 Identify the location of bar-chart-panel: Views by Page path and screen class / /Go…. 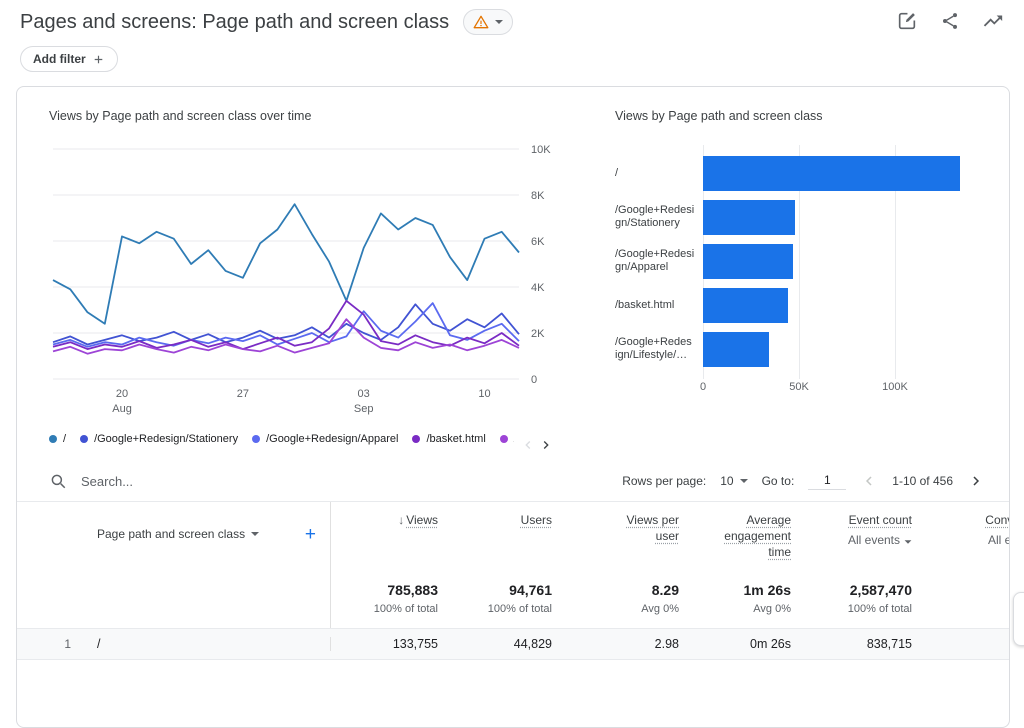
(805, 253).